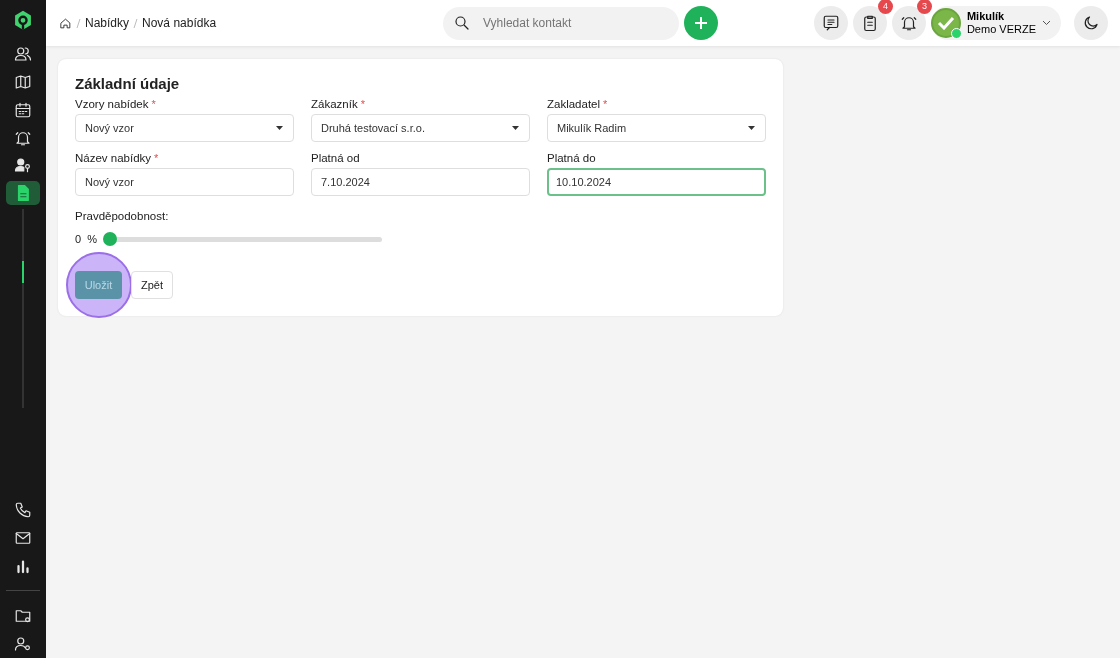 Image resolution: width=1120 pixels, height=658 pixels. What do you see at coordinates (184, 182) in the screenshot?
I see `text-field: Nový vzor` at bounding box center [184, 182].